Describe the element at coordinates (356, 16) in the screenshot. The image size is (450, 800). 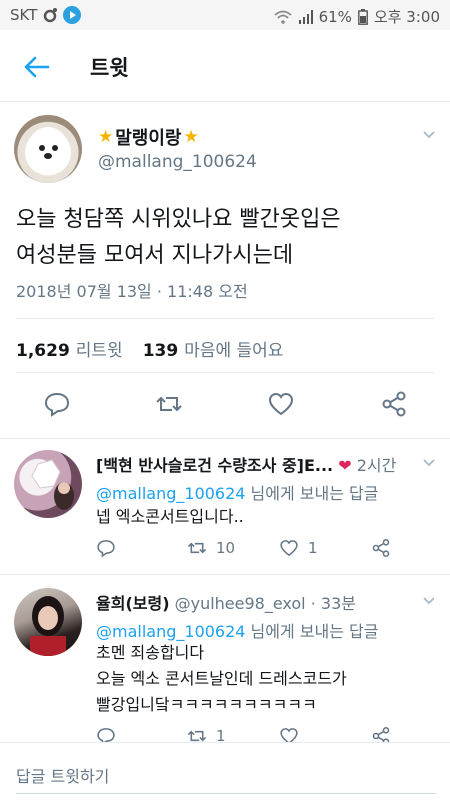
I see `status-bar-right: 61% 오후 3:00` at that location.